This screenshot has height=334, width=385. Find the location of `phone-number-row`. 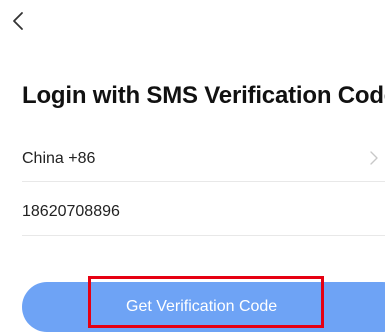

phone-number-row is located at coordinates (203, 212).